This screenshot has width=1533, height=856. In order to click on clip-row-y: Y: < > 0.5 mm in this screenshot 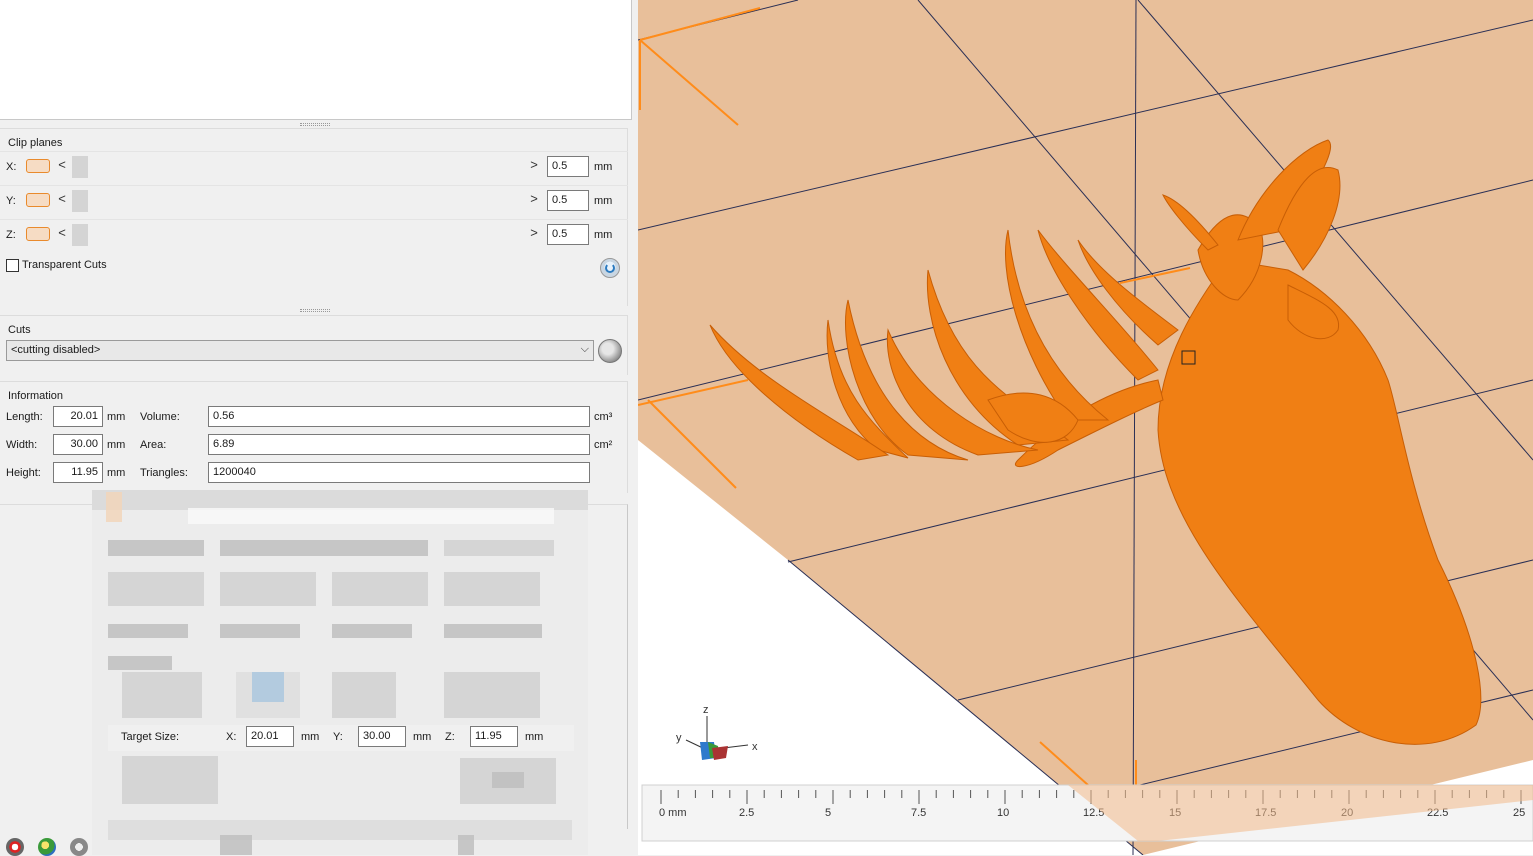, I will do `click(314, 201)`.